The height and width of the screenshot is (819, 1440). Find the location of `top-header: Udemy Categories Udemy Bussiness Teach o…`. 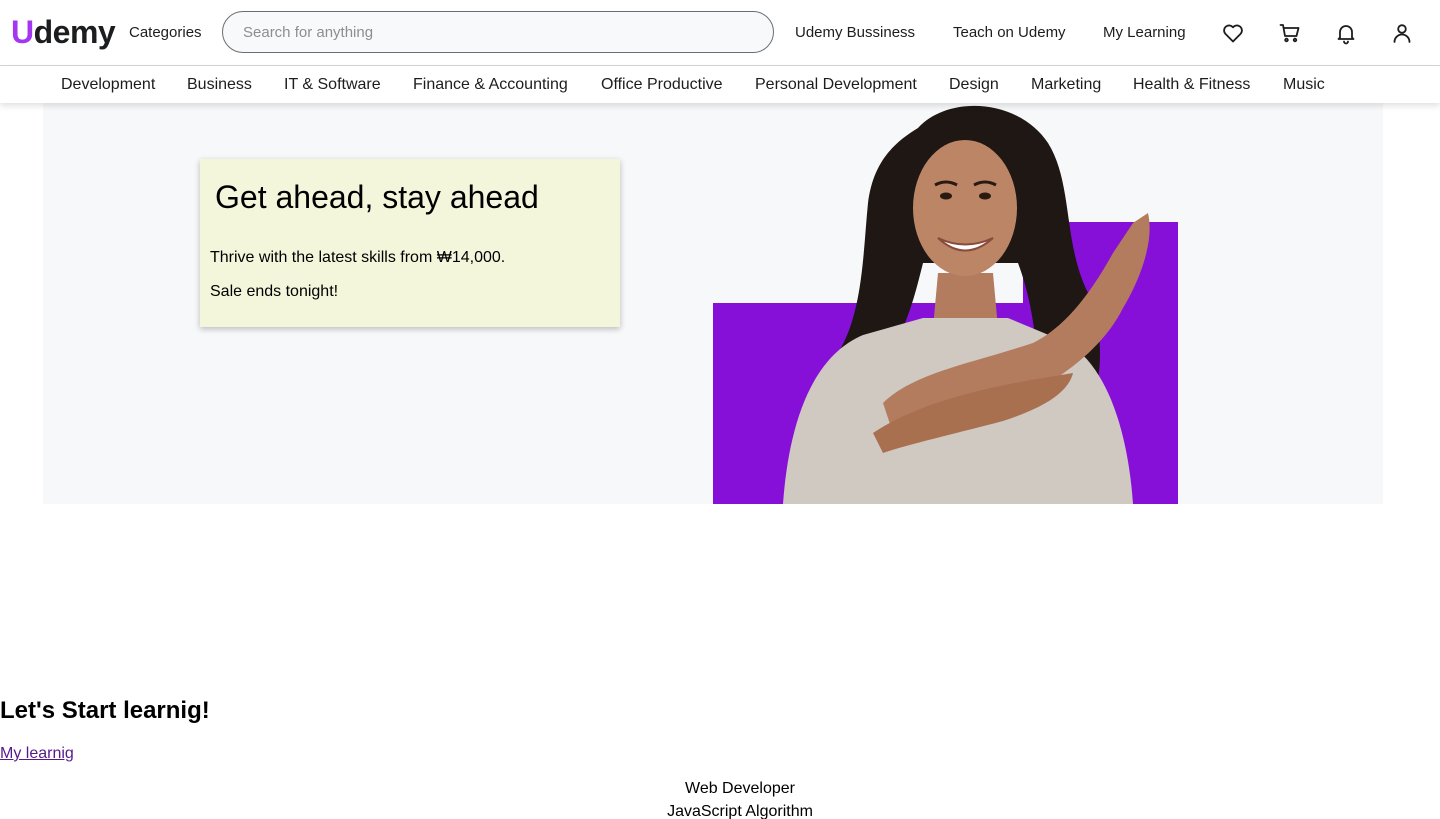

top-header: Udemy Categories Udemy Bussiness Teach o… is located at coordinates (720, 33).